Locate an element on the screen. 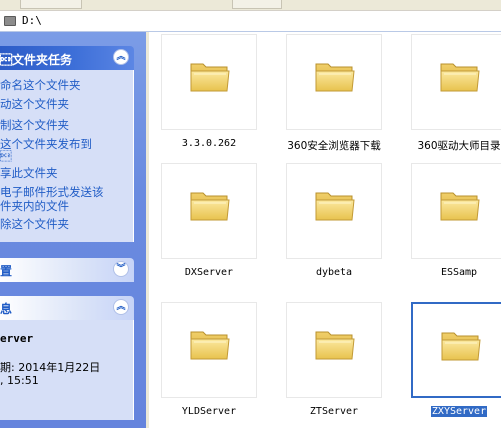 This screenshot has height=430, width=501. folder-label-text: dybeta is located at coordinates (334, 272).